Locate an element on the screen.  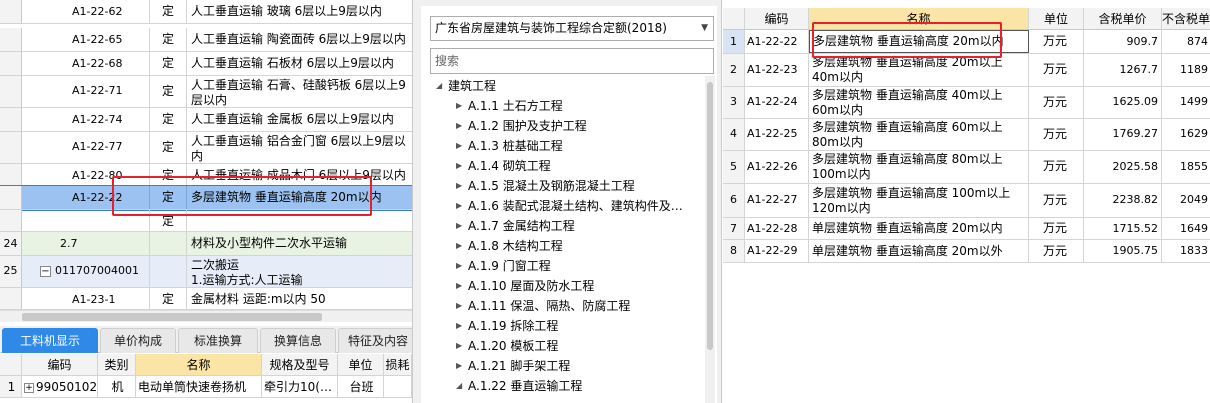
table-row: A1-22-77 定 人工垂直运输 铝合金门窗 6层以上9层以内 is located at coordinates (206, 148).